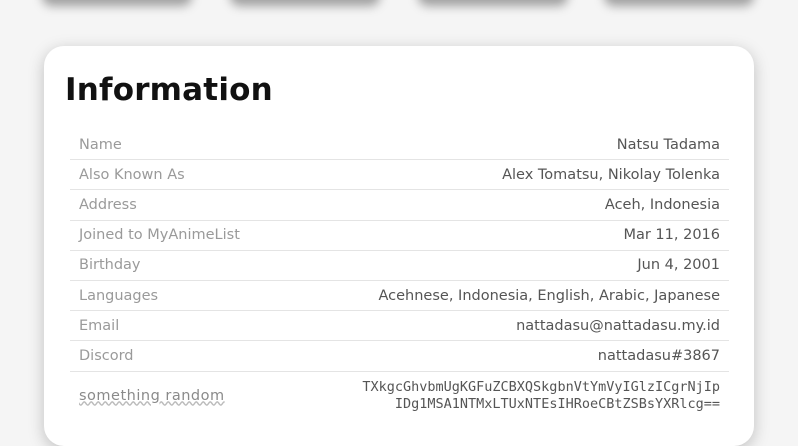  I want to click on row-label: Discord, so click(106, 355).